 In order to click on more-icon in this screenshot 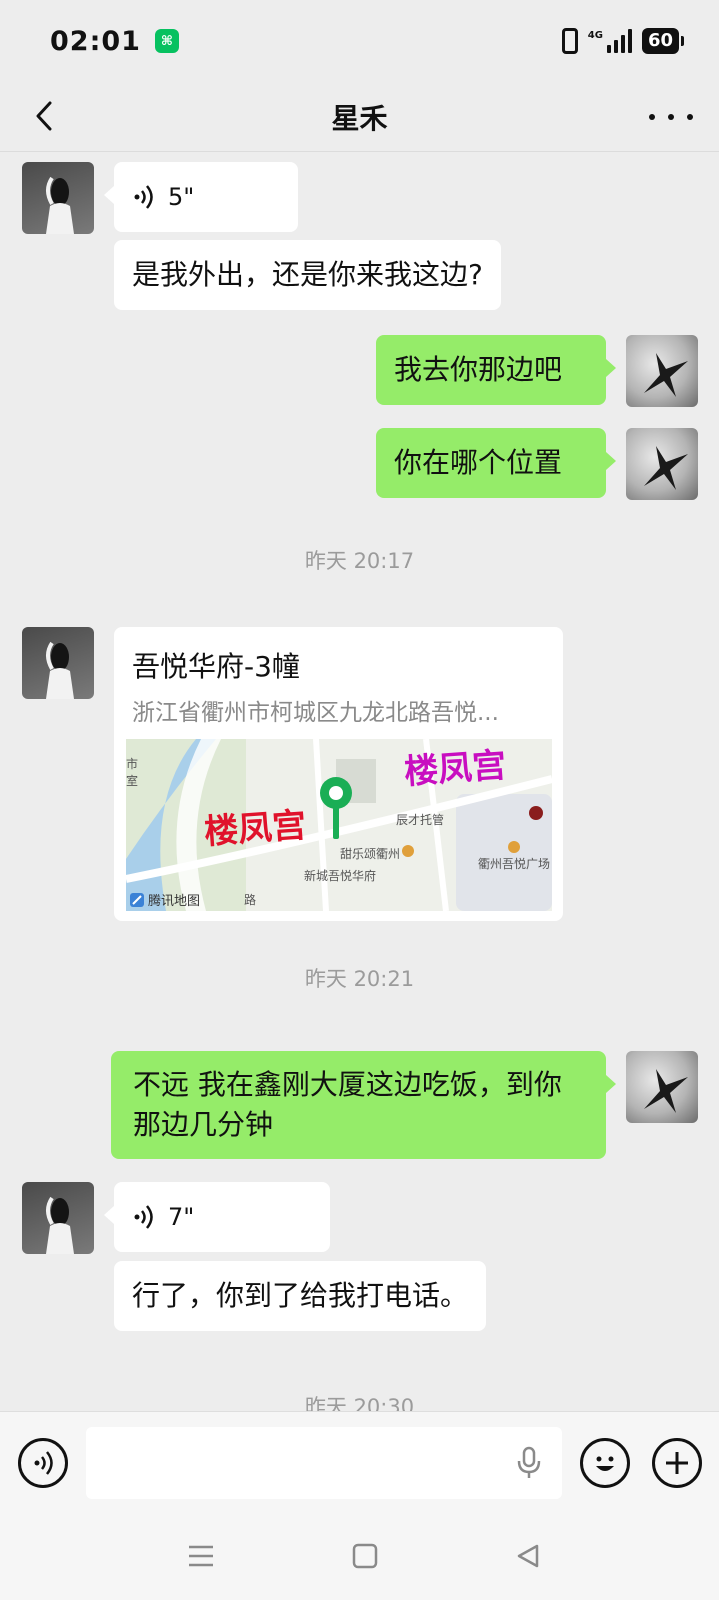, I will do `click(671, 117)`.